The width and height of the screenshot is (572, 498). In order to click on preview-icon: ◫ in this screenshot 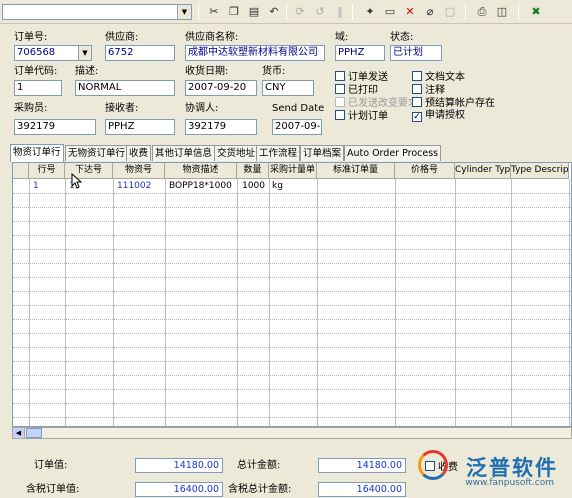, I will do `click(502, 12)`.